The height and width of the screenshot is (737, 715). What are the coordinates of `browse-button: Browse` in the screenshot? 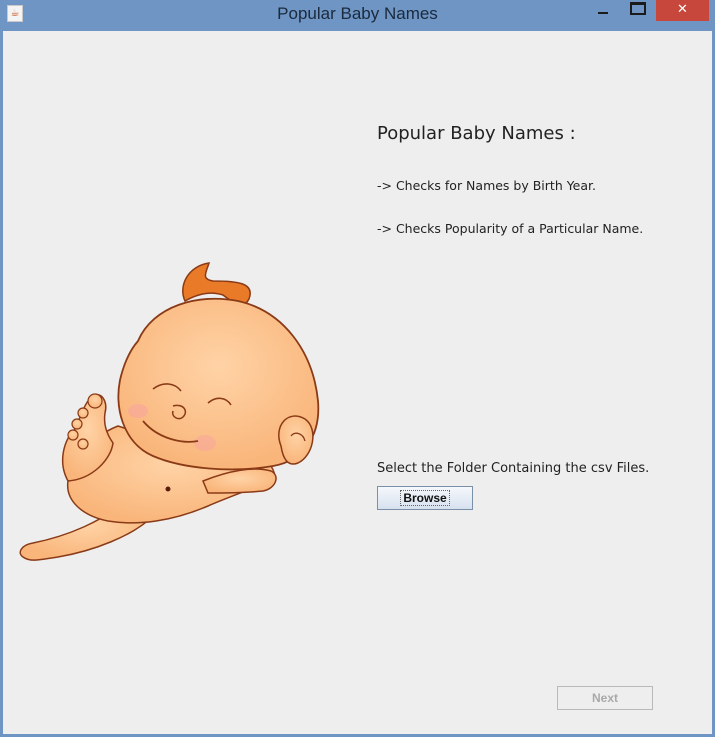 It's located at (425, 498).